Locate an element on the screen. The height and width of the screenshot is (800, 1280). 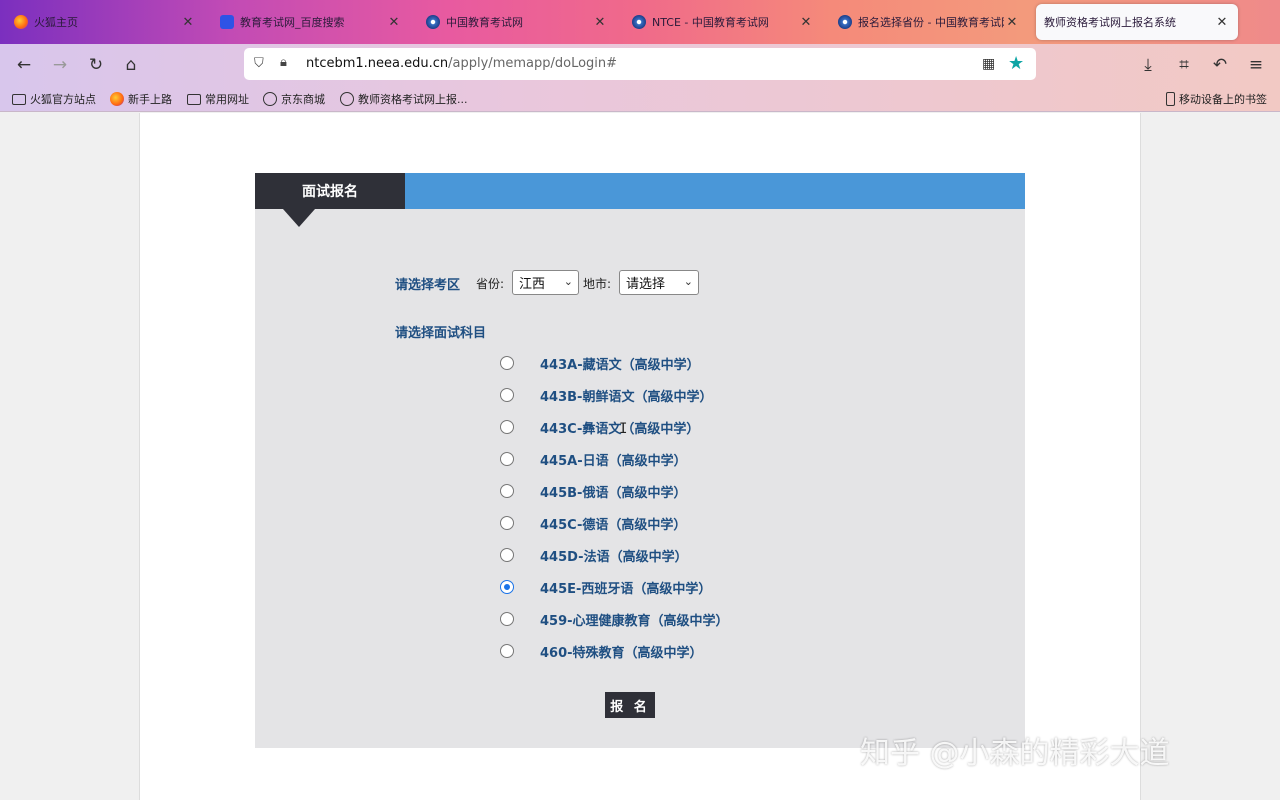
city-value: 请选择 is located at coordinates (646, 284).